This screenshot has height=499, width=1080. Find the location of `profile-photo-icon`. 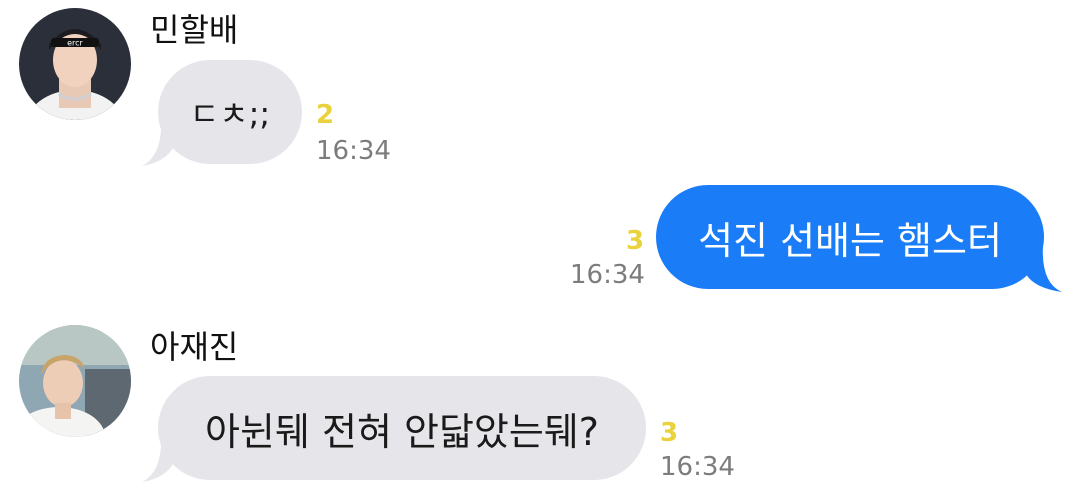

profile-photo-icon is located at coordinates (75, 381).